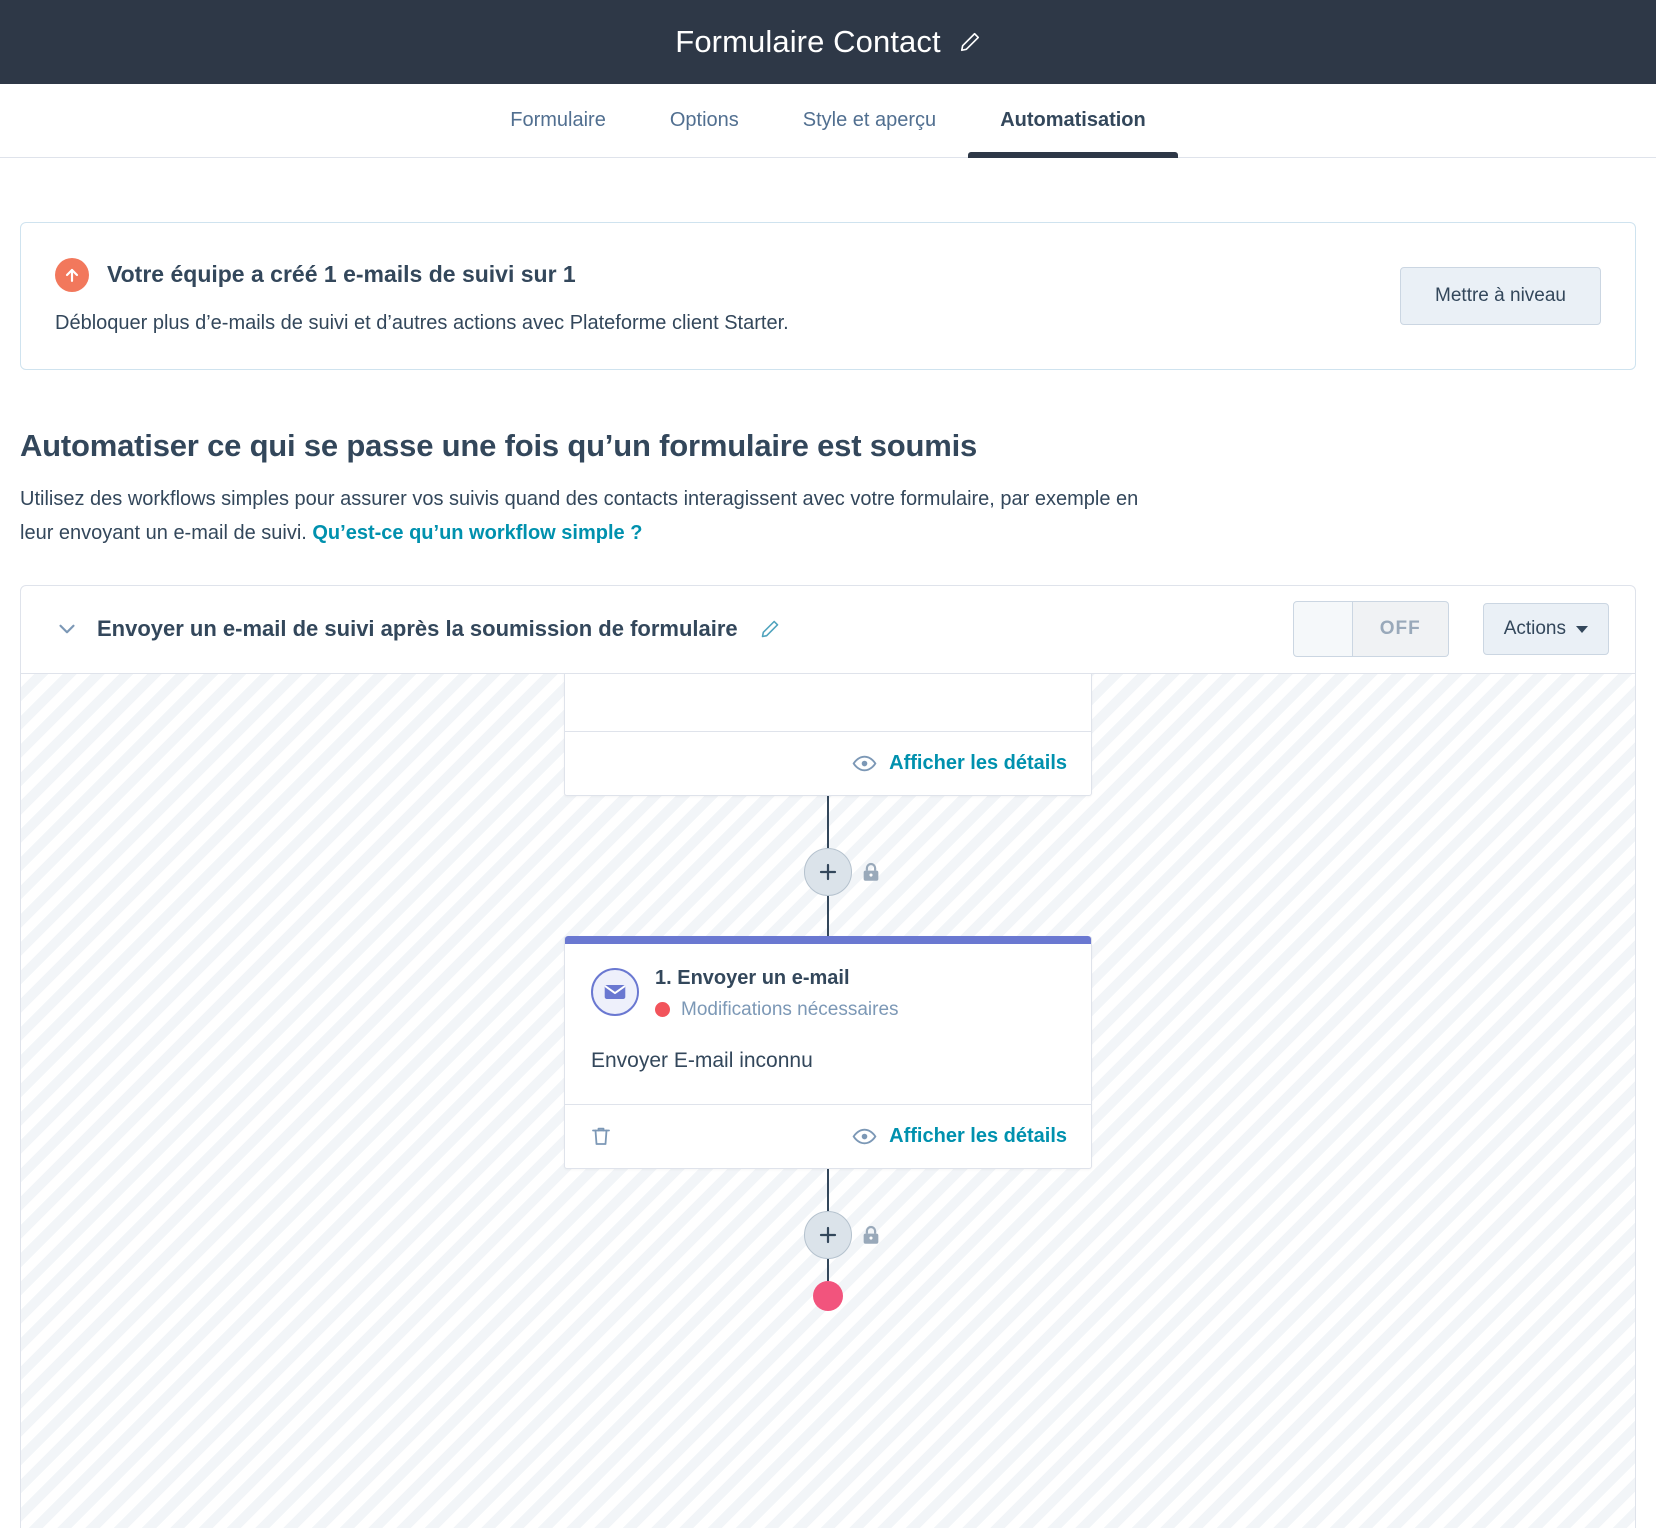 The height and width of the screenshot is (1528, 1656). What do you see at coordinates (615, 991) in the screenshot?
I see `envelope-icon` at bounding box center [615, 991].